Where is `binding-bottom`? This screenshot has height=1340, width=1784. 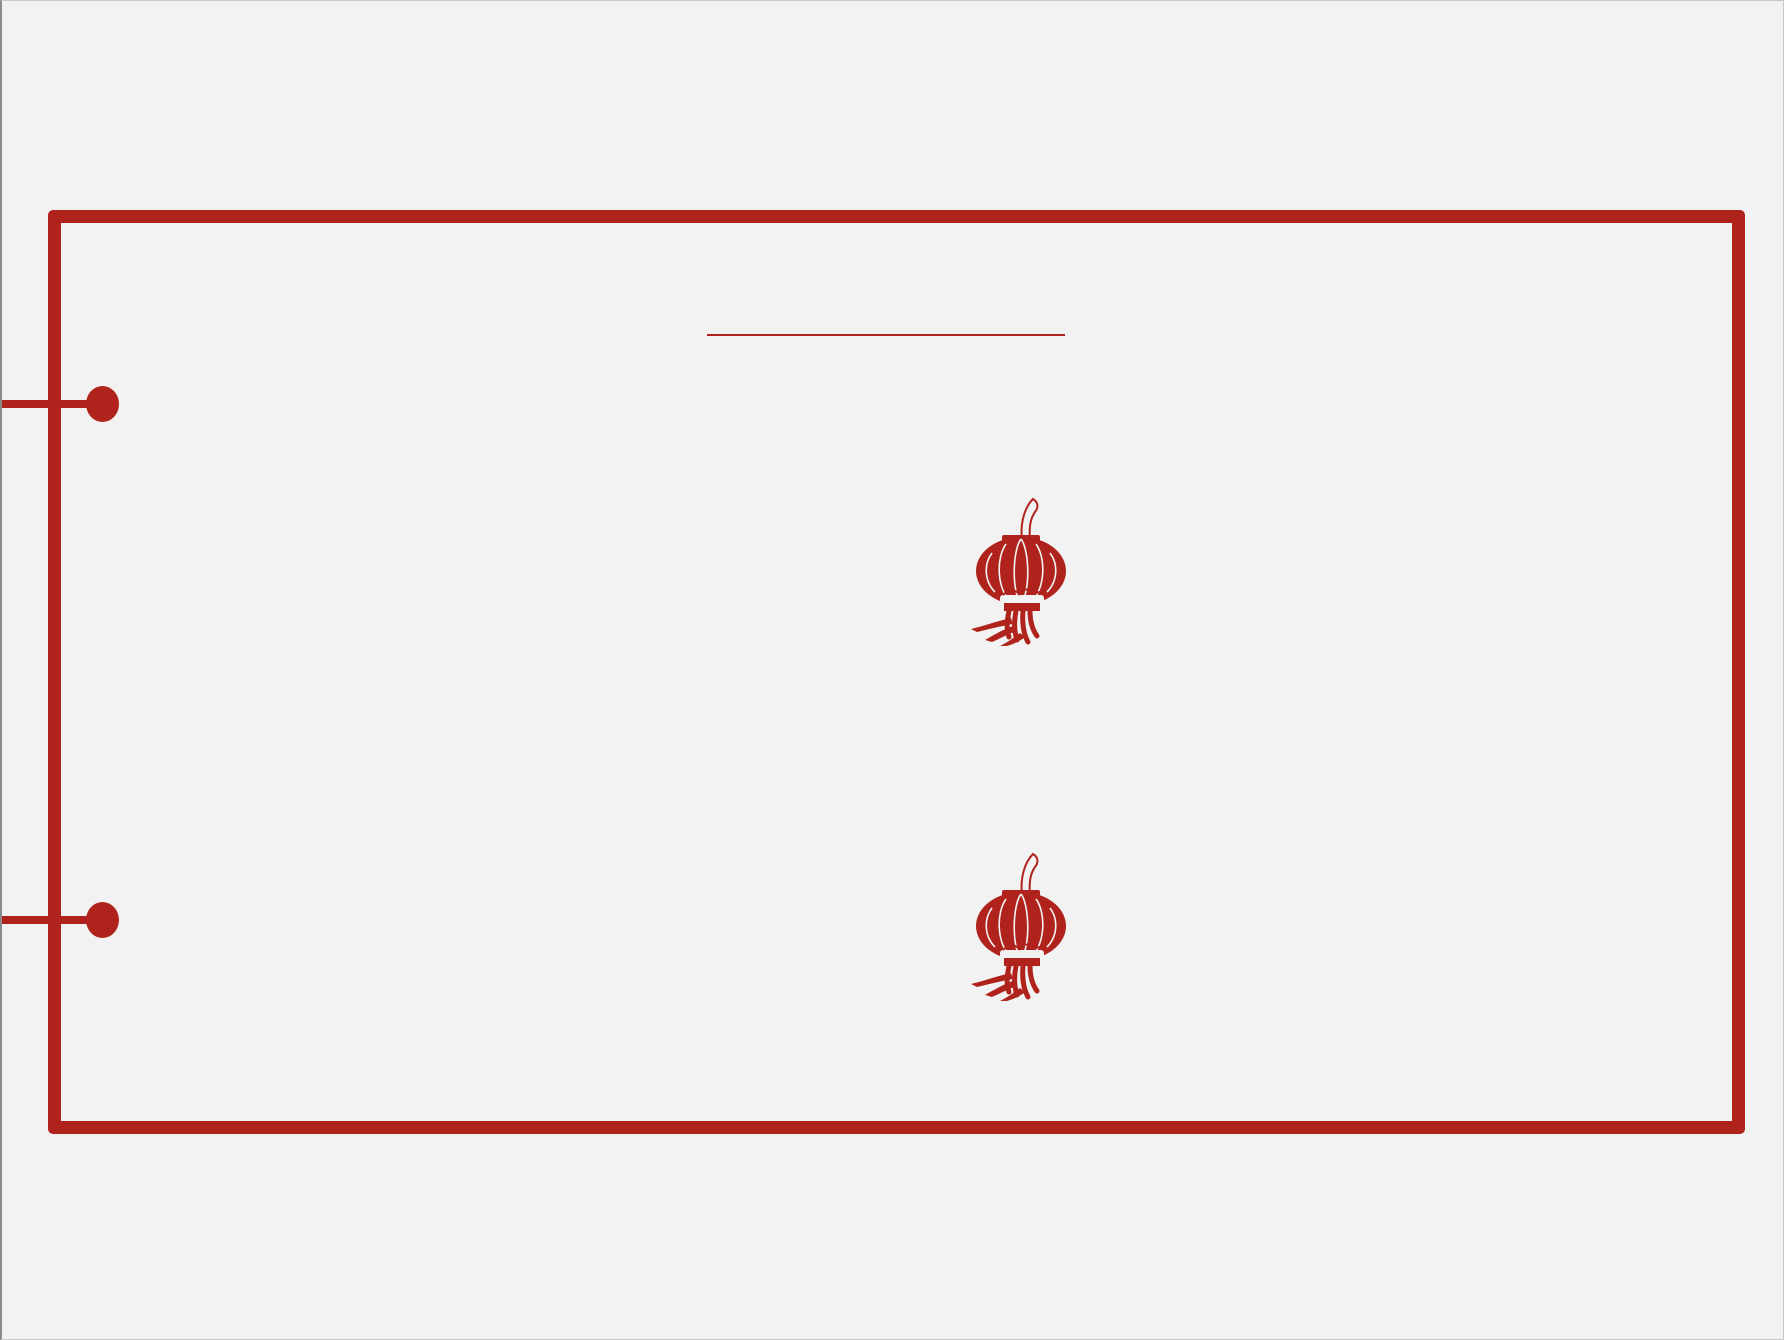
binding-bottom is located at coordinates (61, 920).